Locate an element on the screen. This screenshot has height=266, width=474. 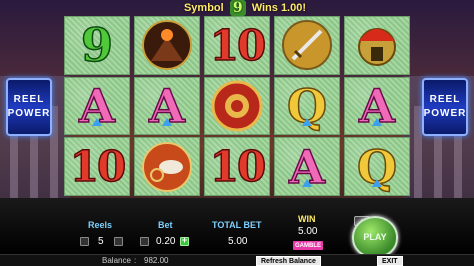
win-label: WIN is located at coordinates (307, 219).